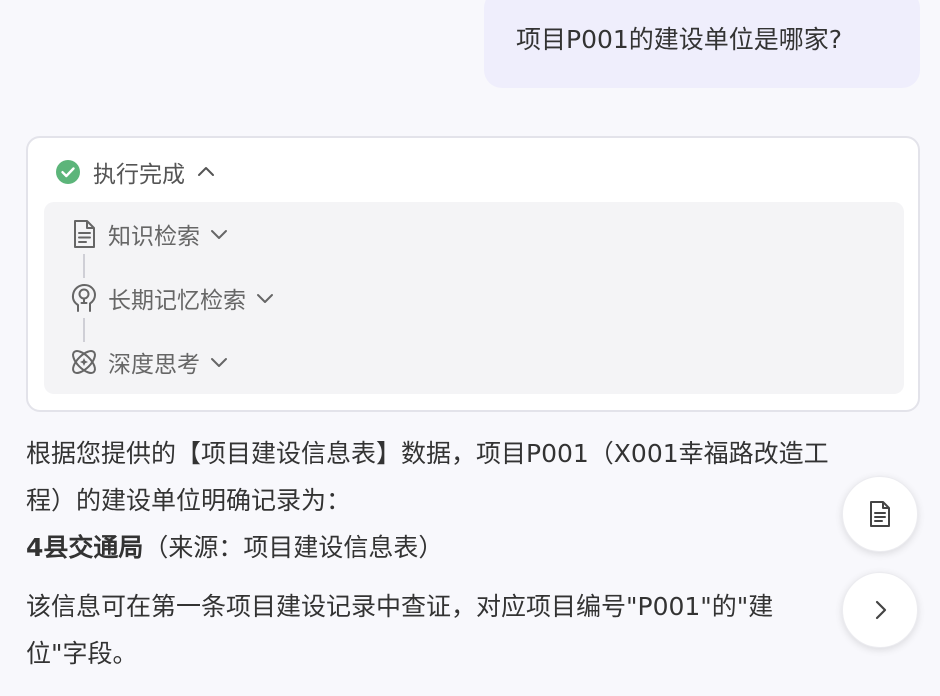 This screenshot has width=940, height=696. I want to click on check-circle-icon, so click(68, 172).